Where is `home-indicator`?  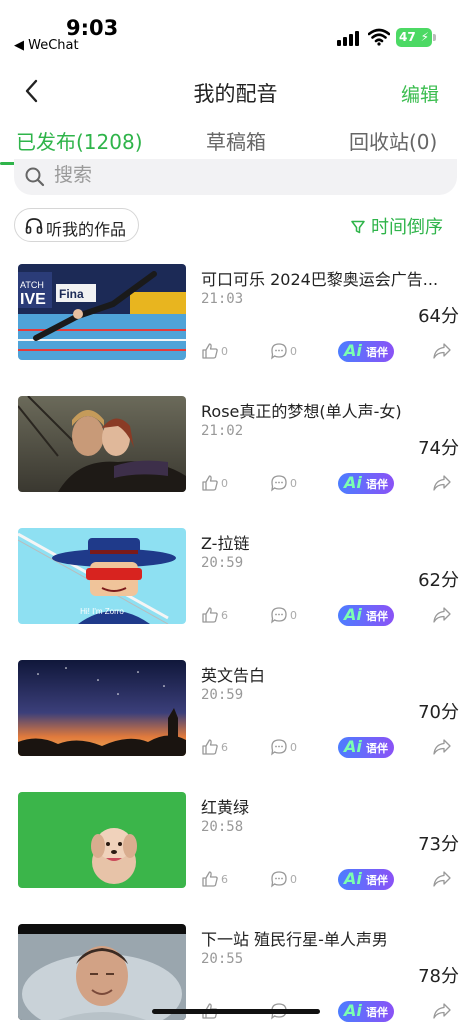
home-indicator is located at coordinates (236, 1011).